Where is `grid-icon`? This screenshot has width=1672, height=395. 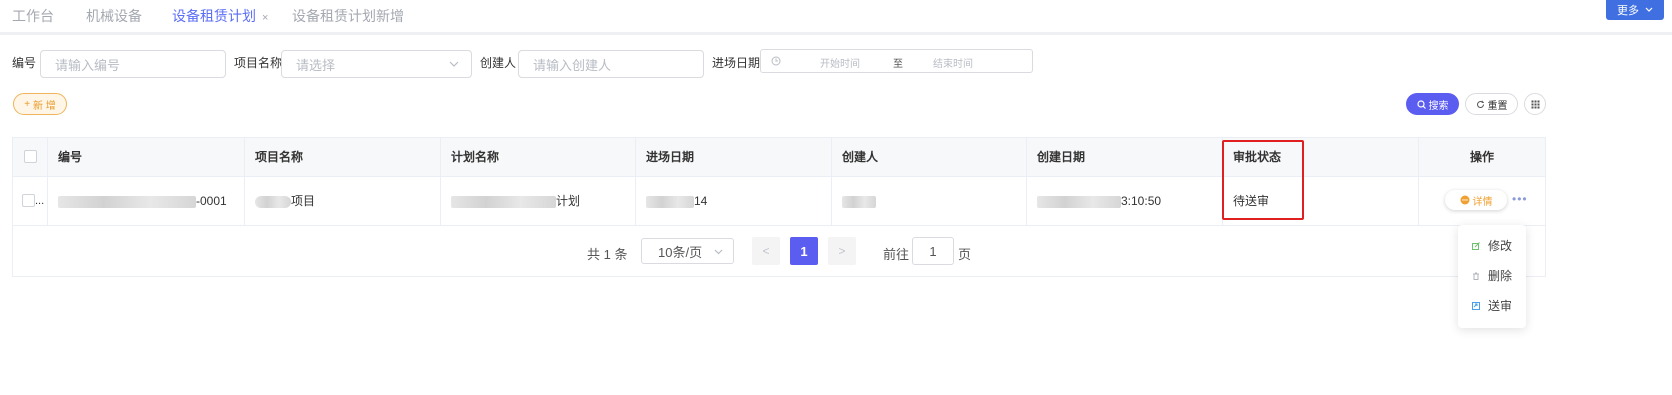 grid-icon is located at coordinates (1535, 104).